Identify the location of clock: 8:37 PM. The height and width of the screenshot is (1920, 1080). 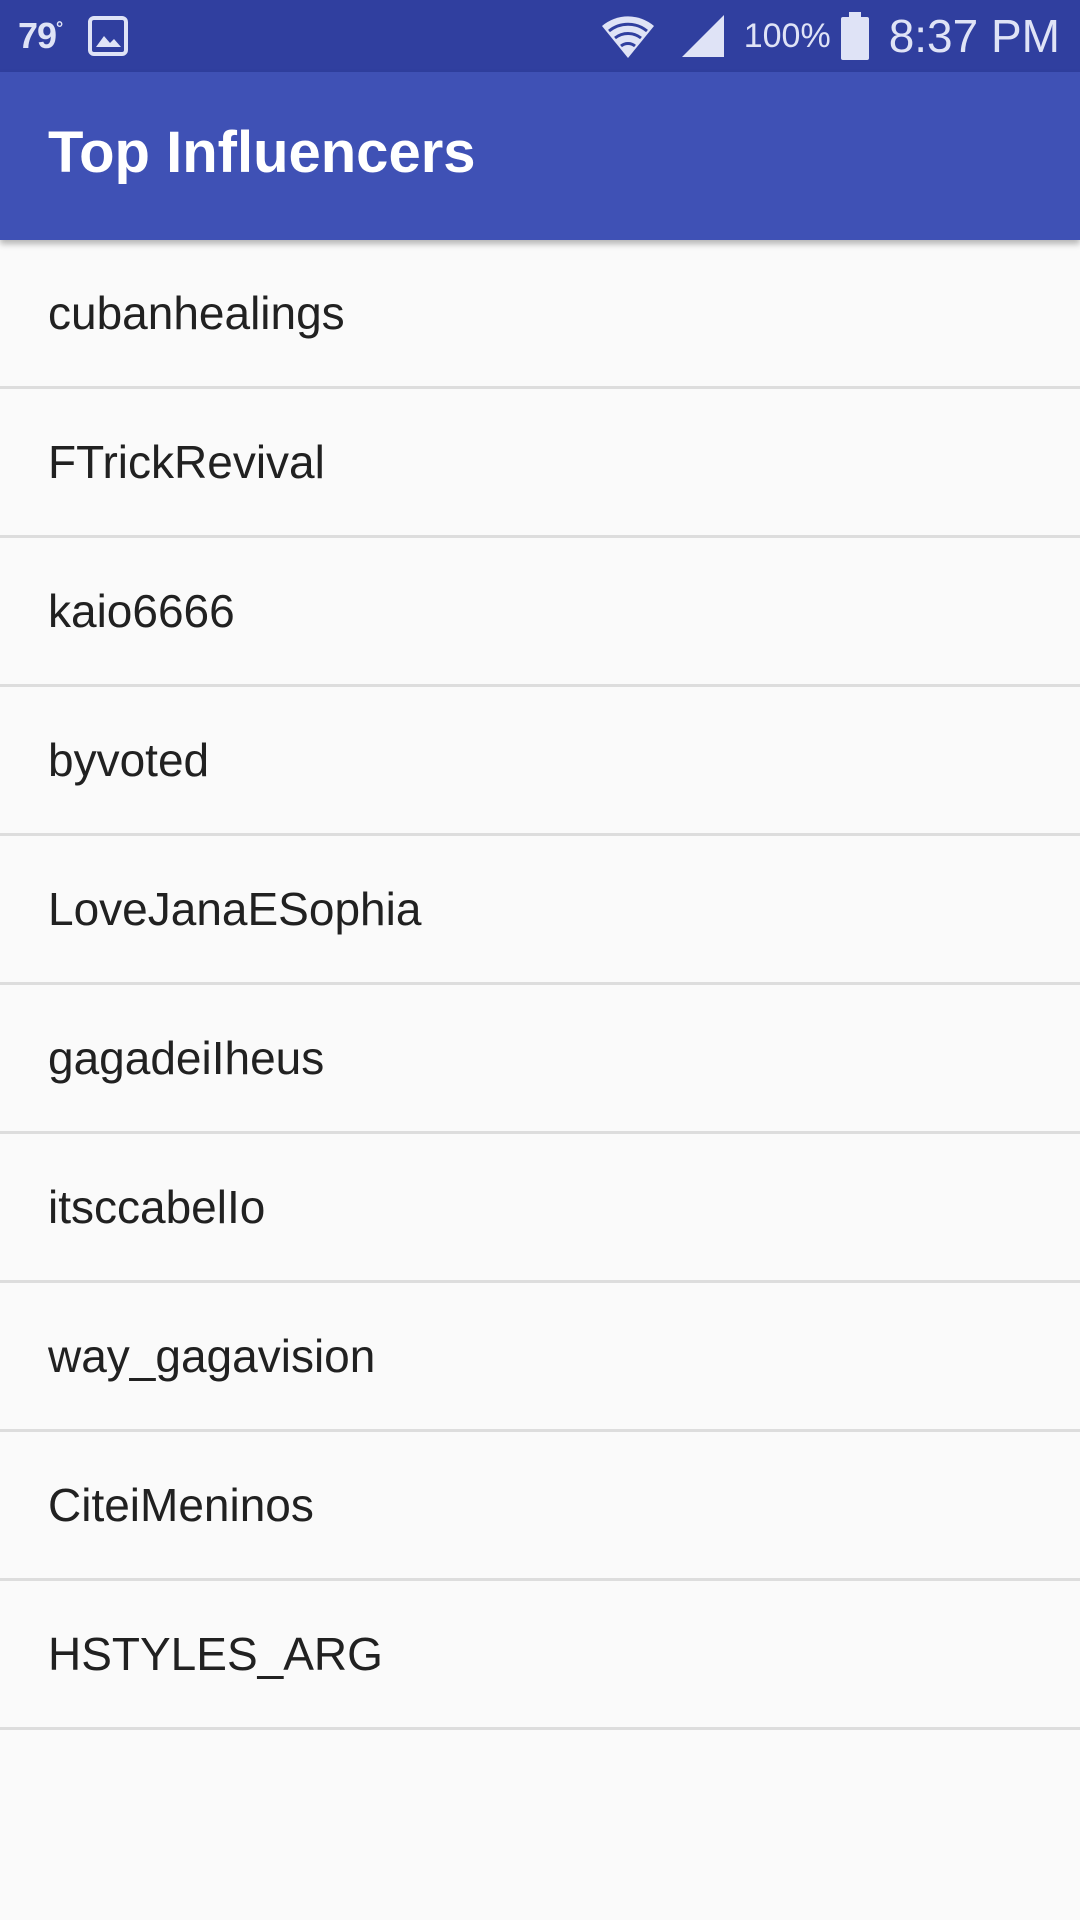
(974, 36).